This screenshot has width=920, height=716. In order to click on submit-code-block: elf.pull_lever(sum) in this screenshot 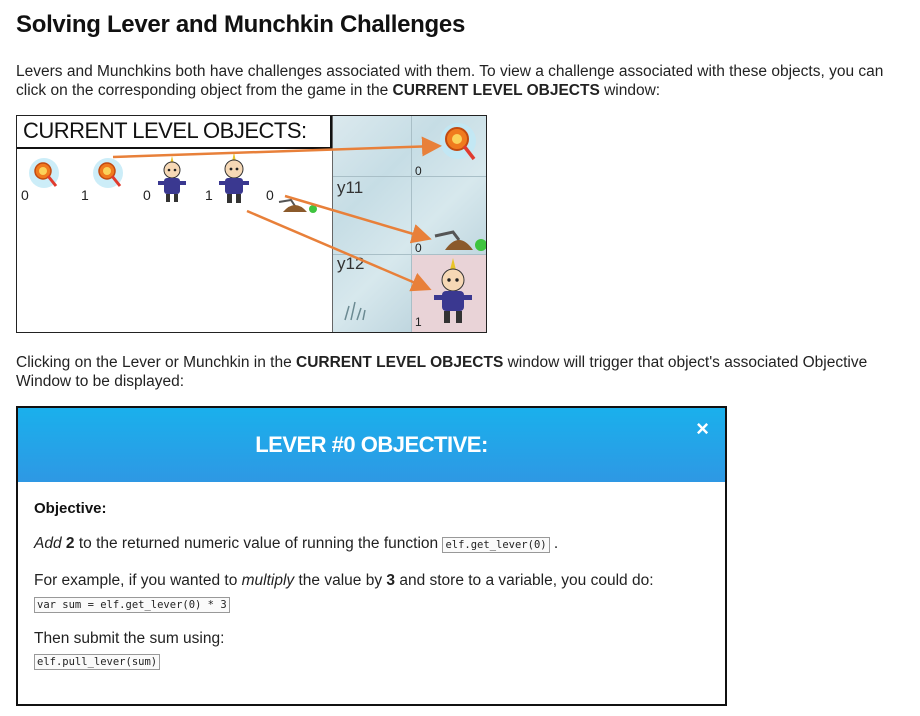, I will do `click(97, 661)`.